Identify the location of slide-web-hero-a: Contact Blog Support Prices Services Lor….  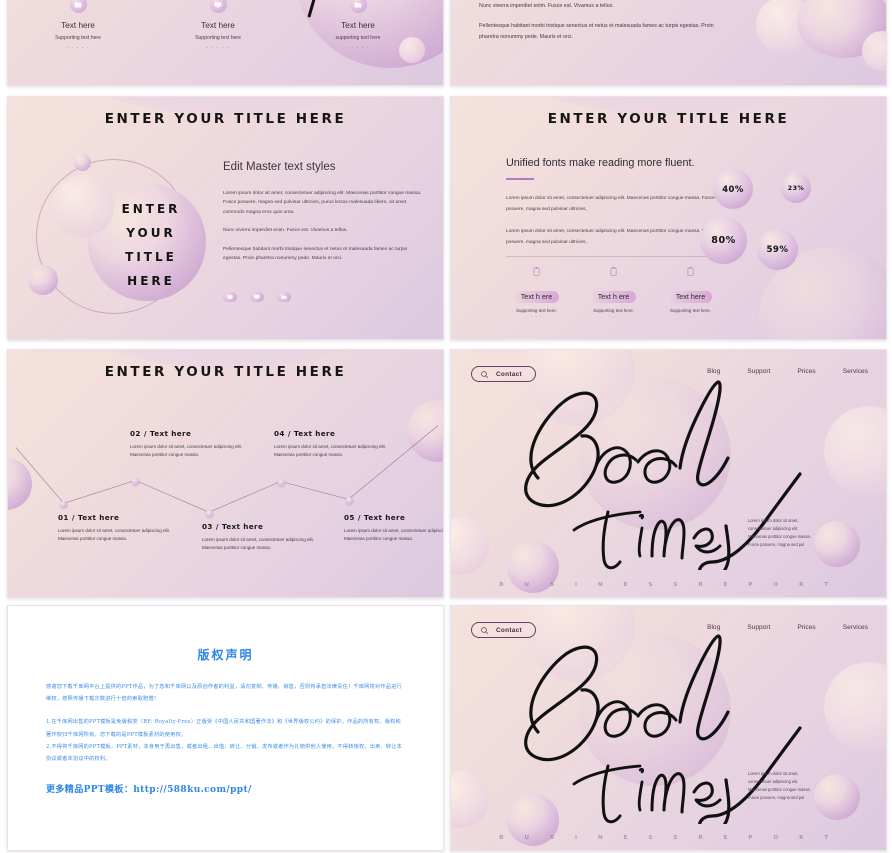
(668, 473).